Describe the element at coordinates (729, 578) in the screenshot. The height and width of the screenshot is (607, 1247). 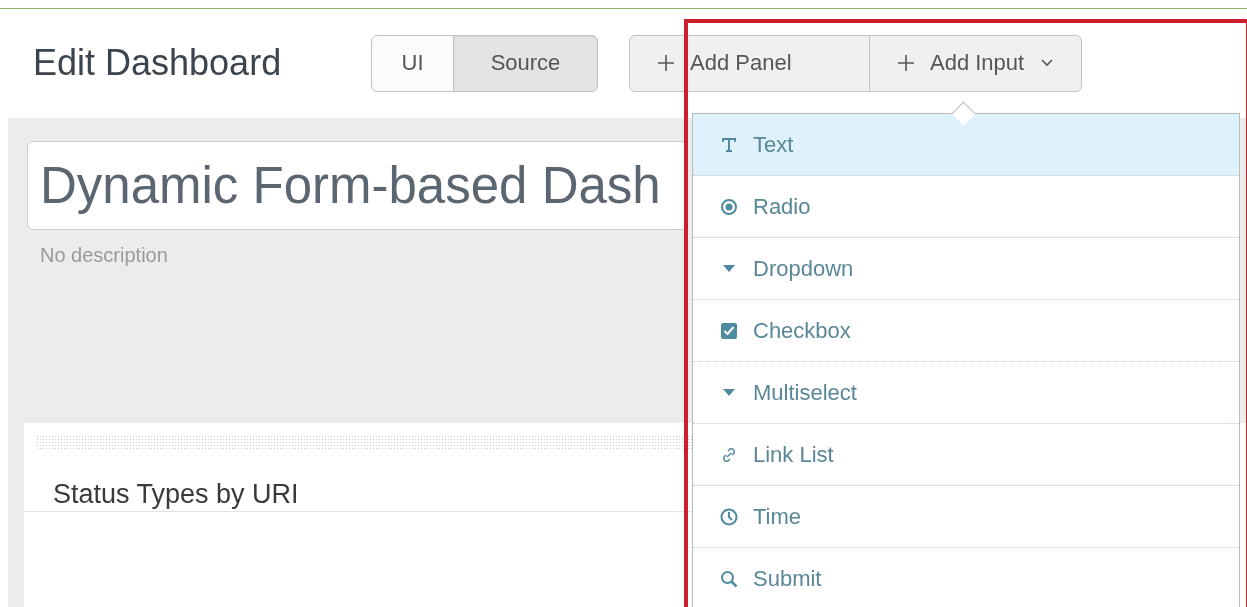
I see `search-icon` at that location.